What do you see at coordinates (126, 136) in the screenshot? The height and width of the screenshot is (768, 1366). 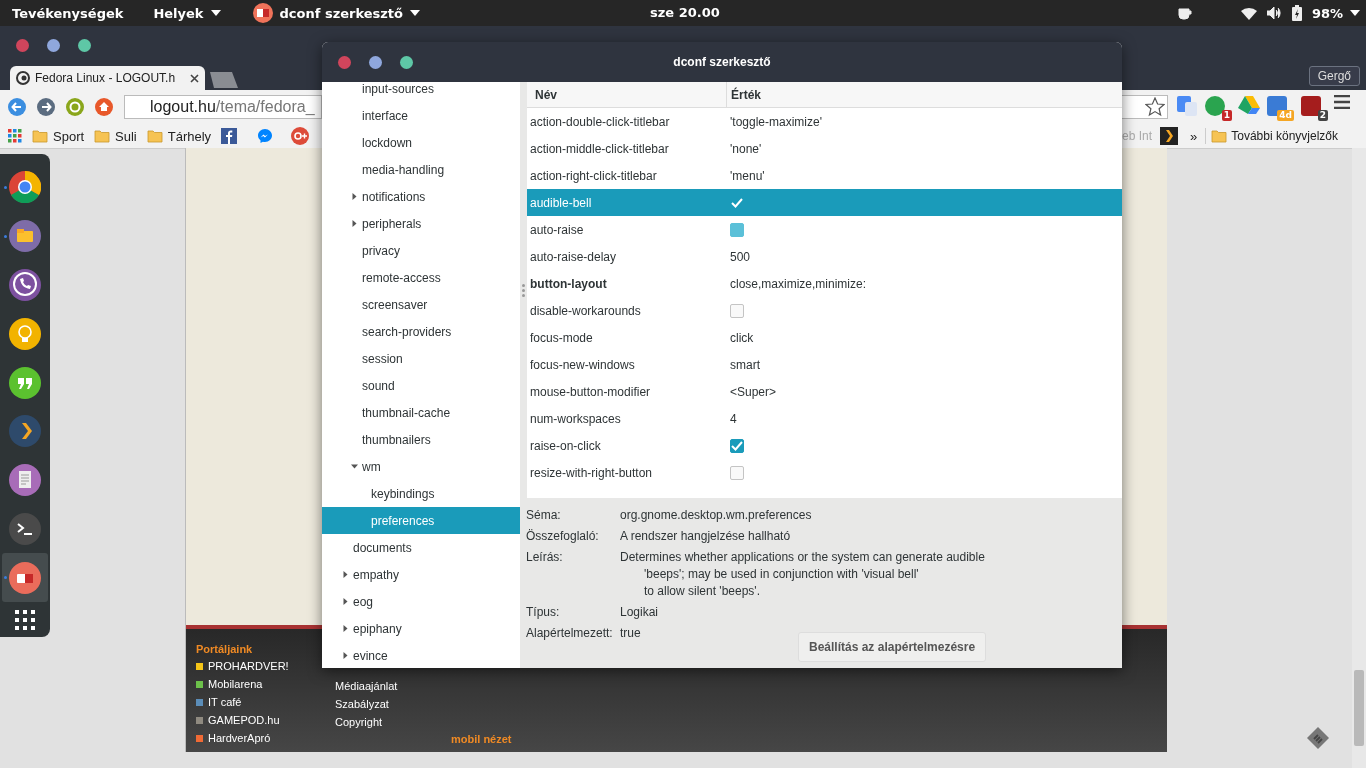 I see `bookmark-folder: Suli` at bounding box center [126, 136].